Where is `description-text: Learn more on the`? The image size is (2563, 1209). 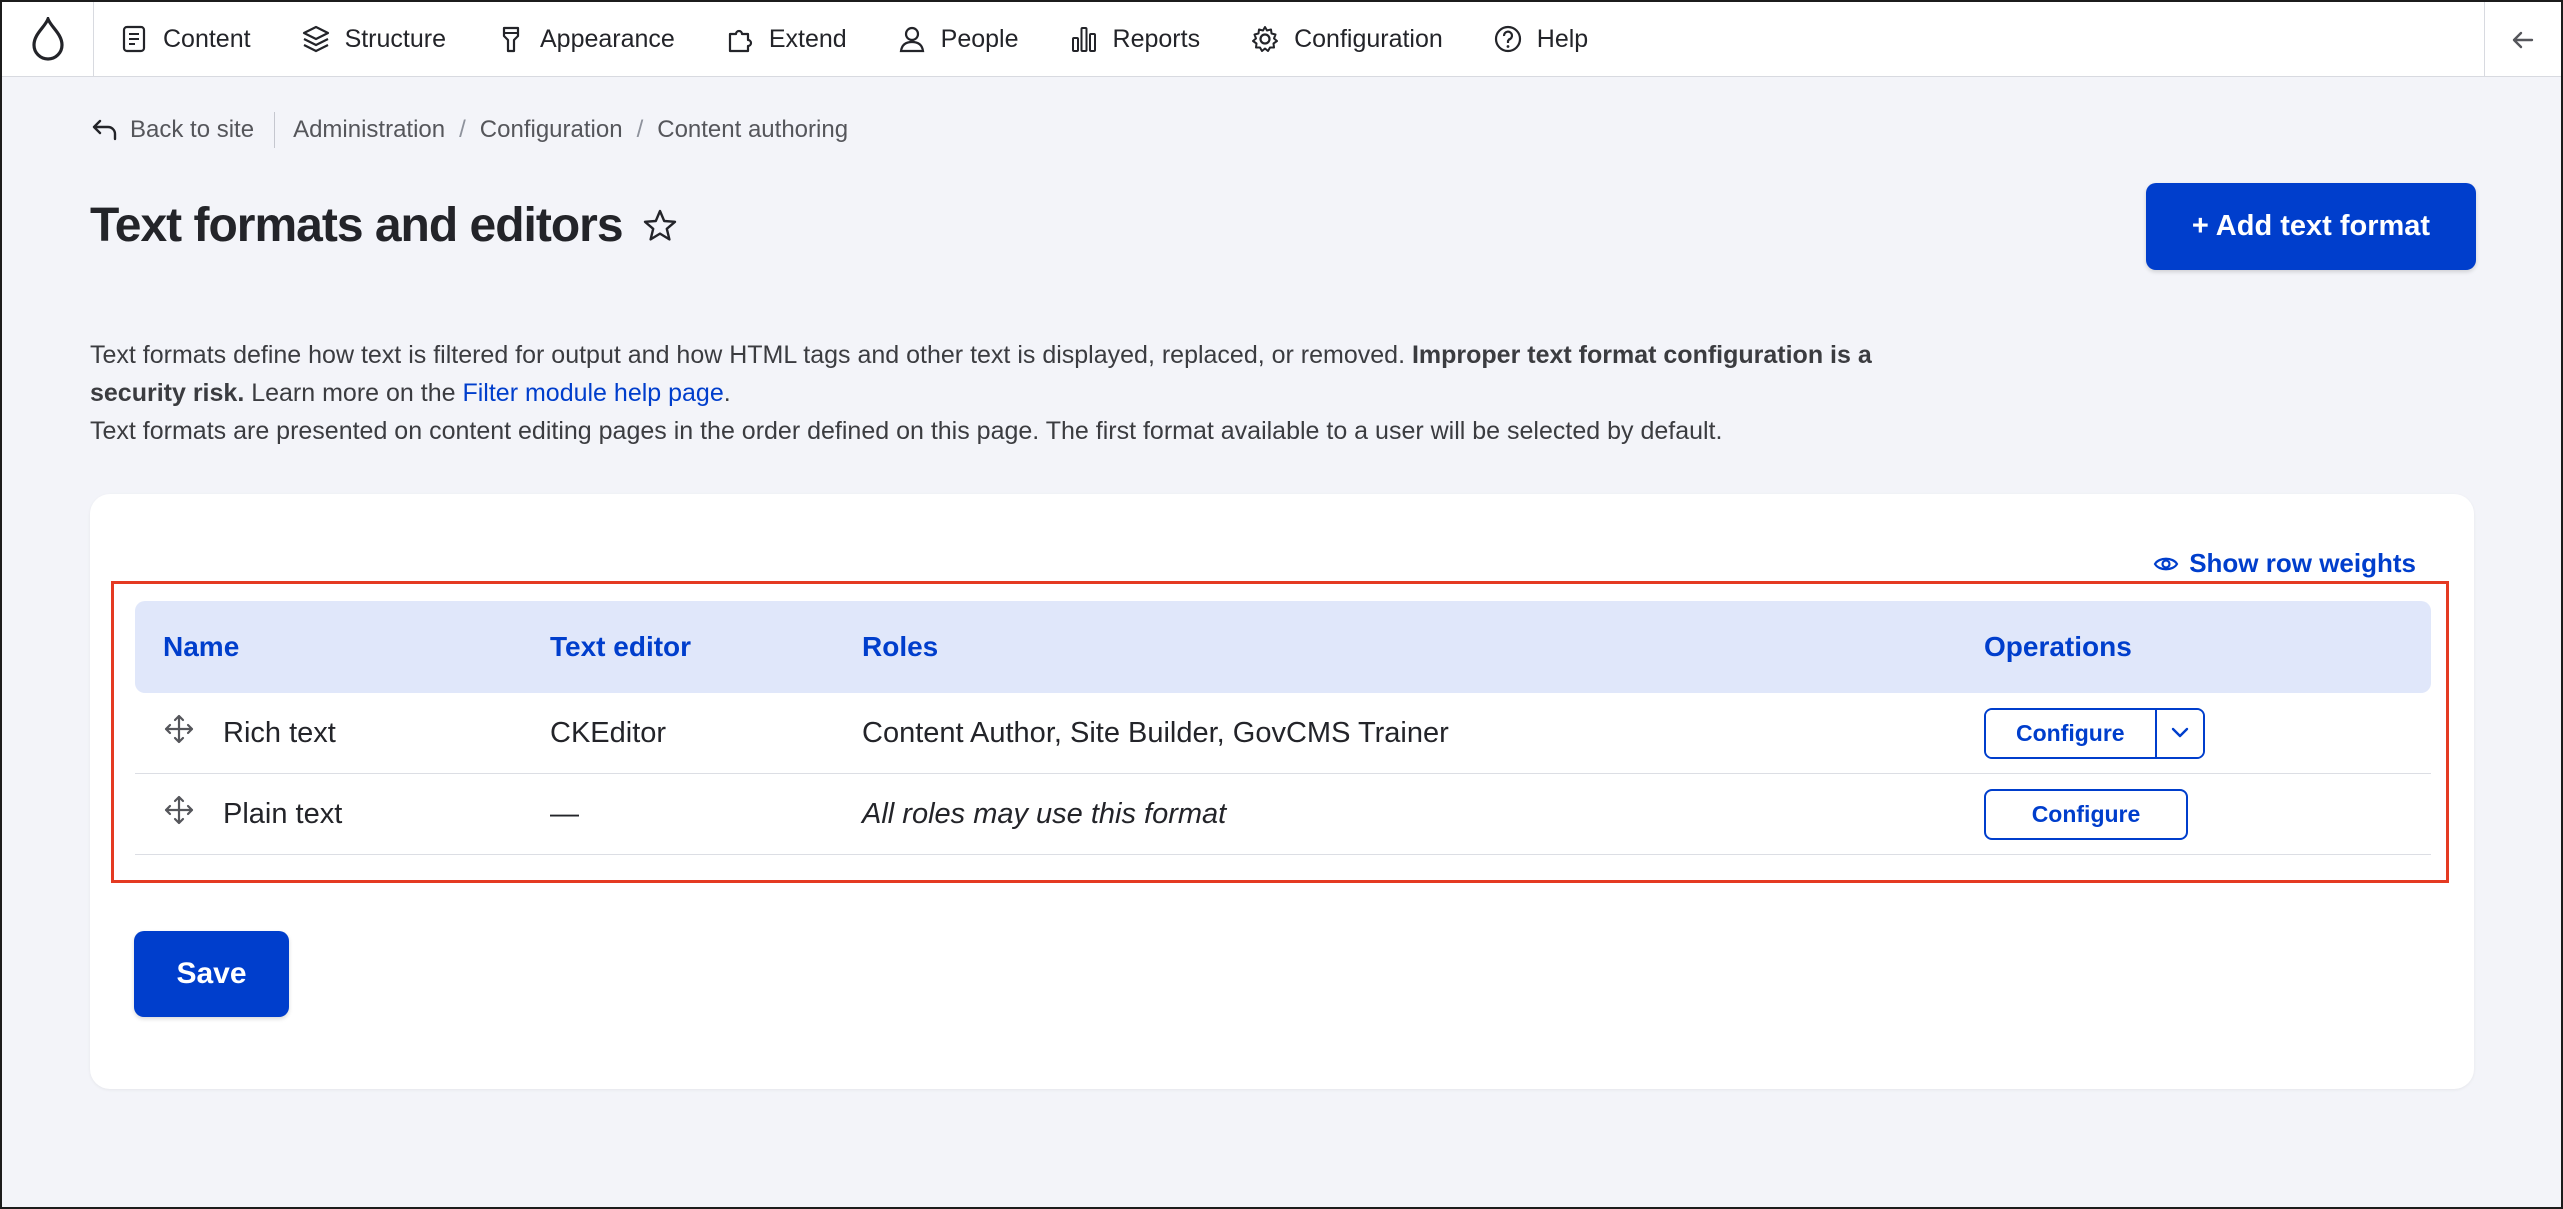
description-text: Learn more on the is located at coordinates (353, 393).